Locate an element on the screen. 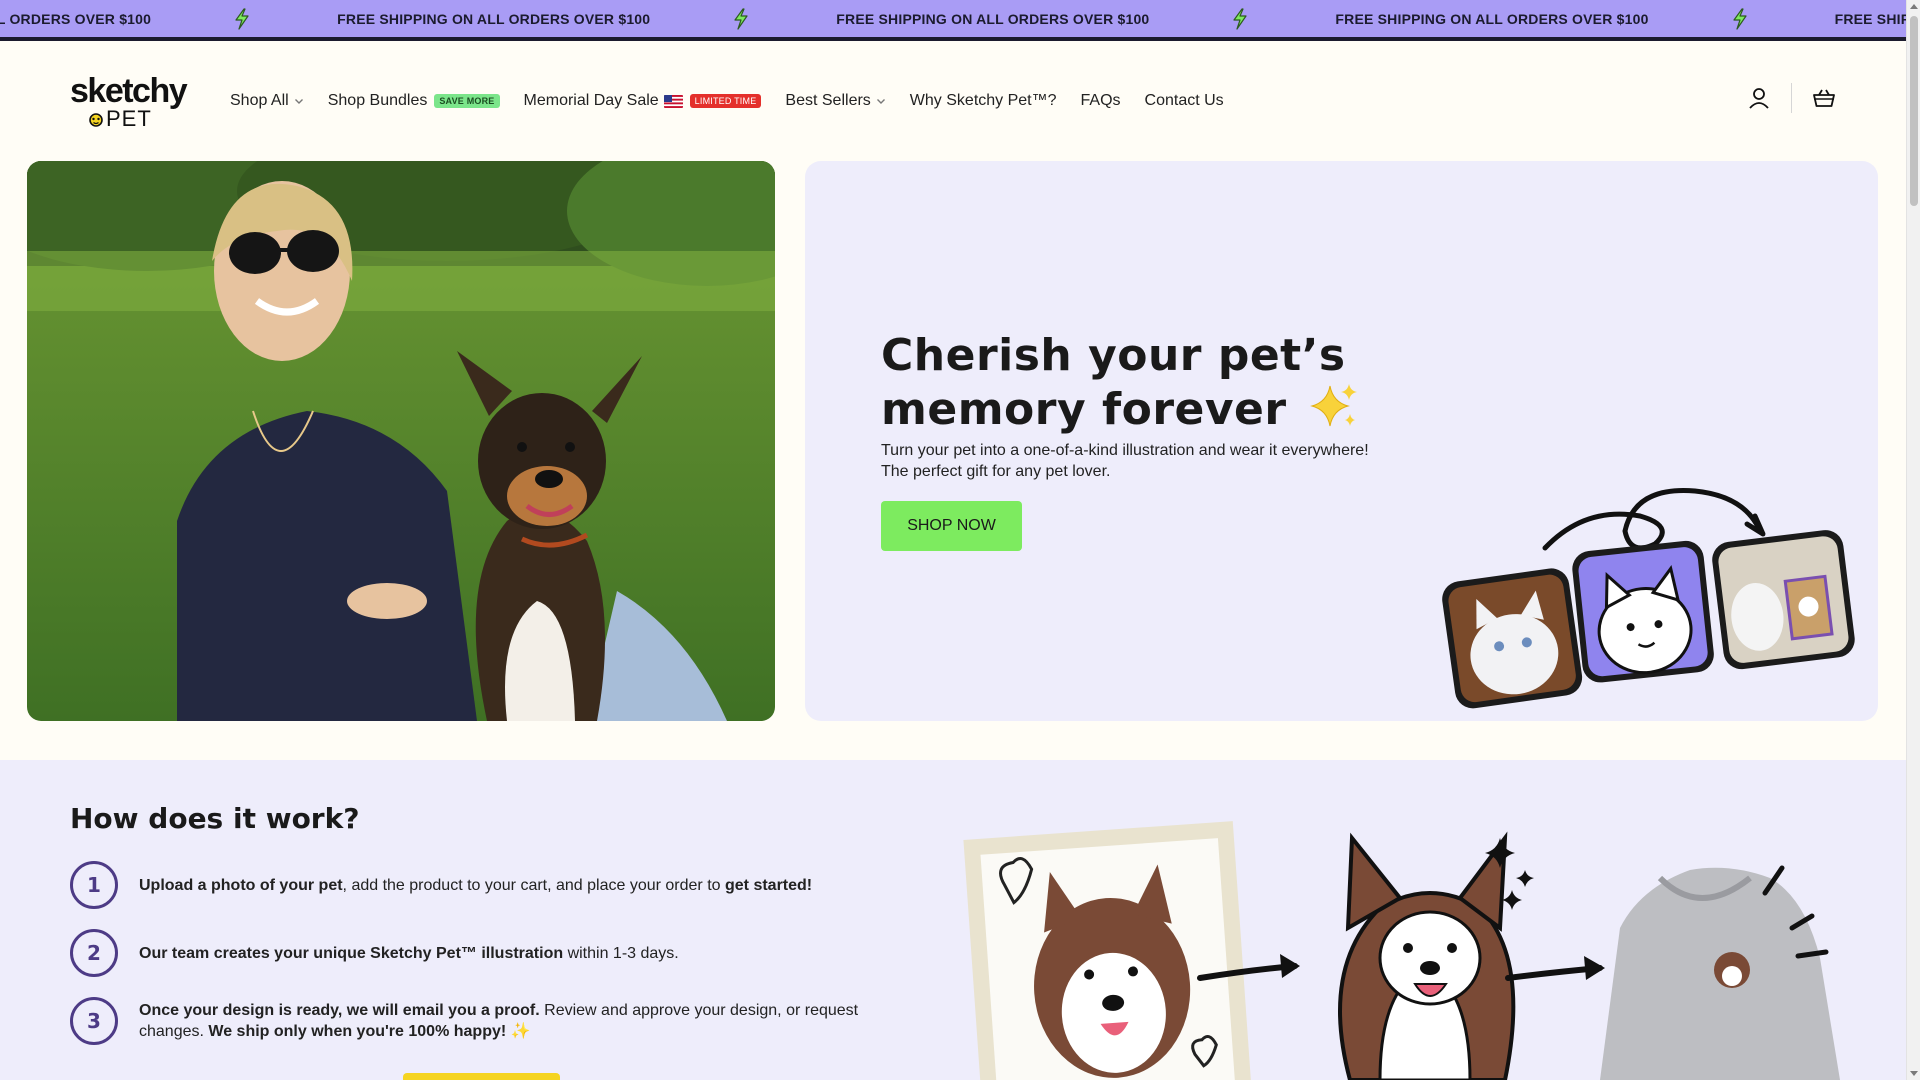 Image resolution: width=1920 pixels, height=1080 pixels. nav-label: FAQs is located at coordinates (1100, 100).